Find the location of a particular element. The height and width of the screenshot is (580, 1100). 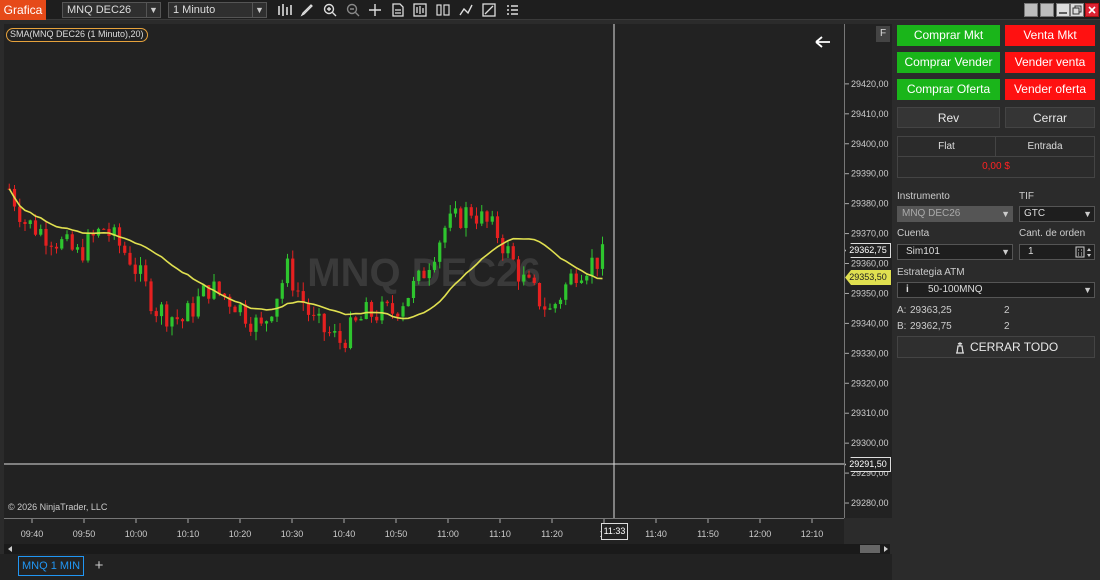

interval-selector: 1 Minuto ▼ is located at coordinates (217, 10).